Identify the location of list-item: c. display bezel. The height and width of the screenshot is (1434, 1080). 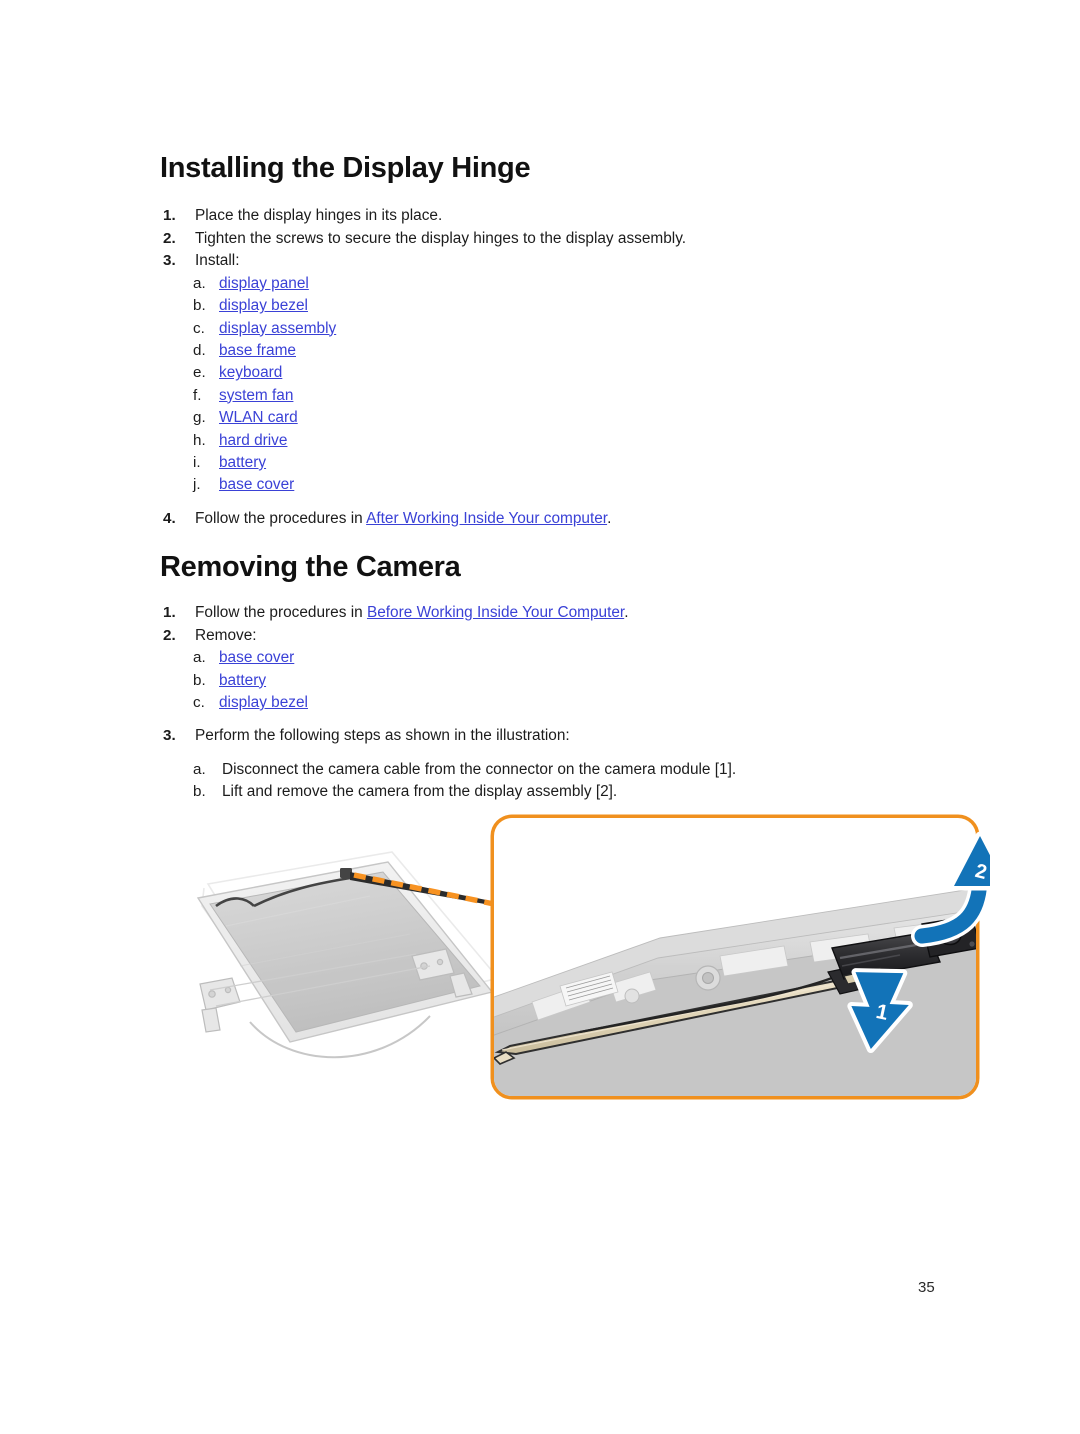
(540, 703).